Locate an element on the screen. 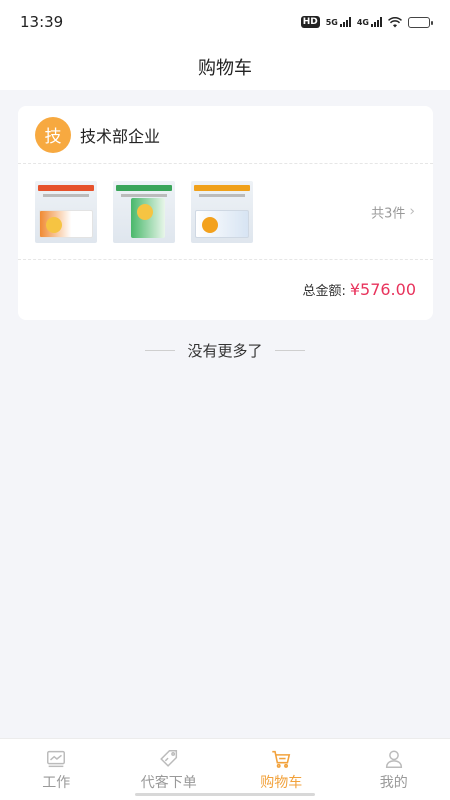 The height and width of the screenshot is (800, 450). shop-avatar: 技 is located at coordinates (53, 134).